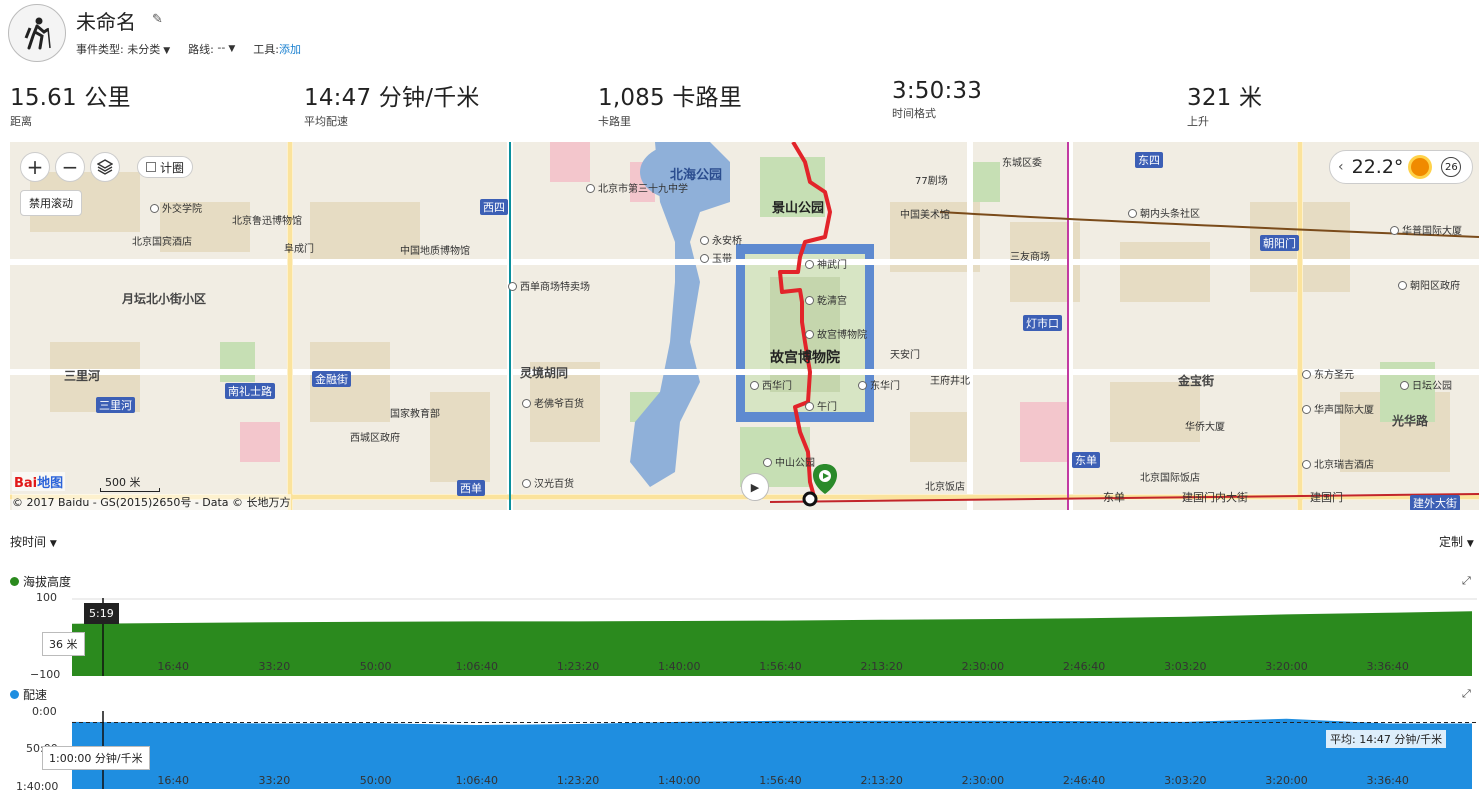 Image resolution: width=1479 pixels, height=799 pixels. I want to click on station-badge: 南礼士路, so click(250, 391).